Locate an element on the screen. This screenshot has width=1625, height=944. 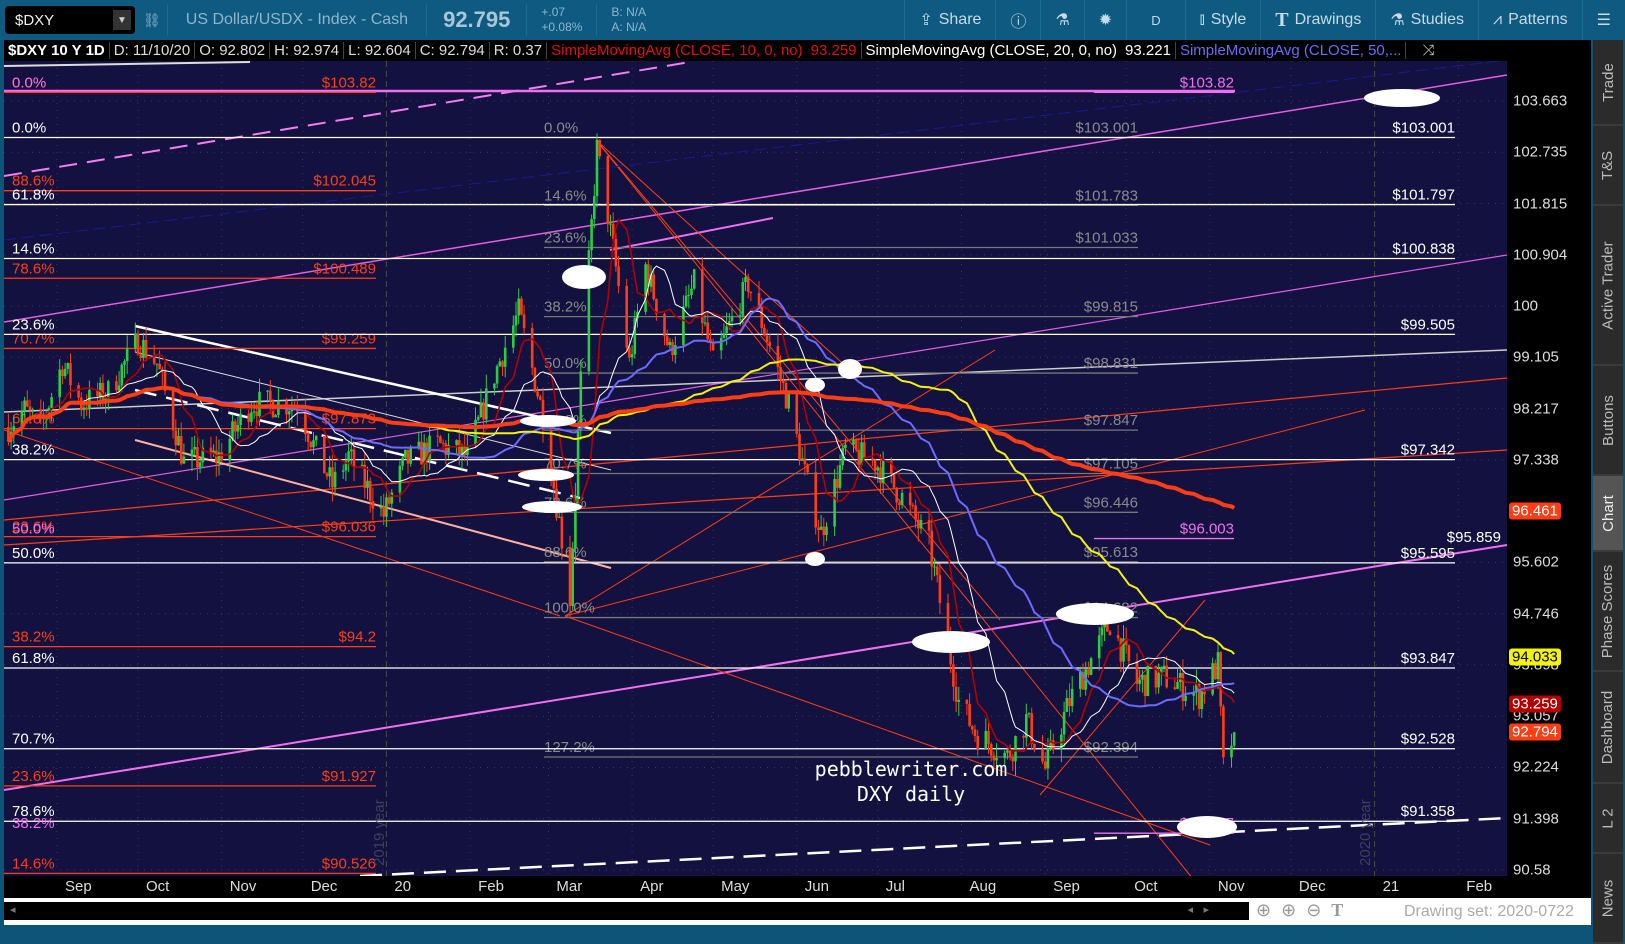
link-icon: ⛓ is located at coordinates (152, 20).